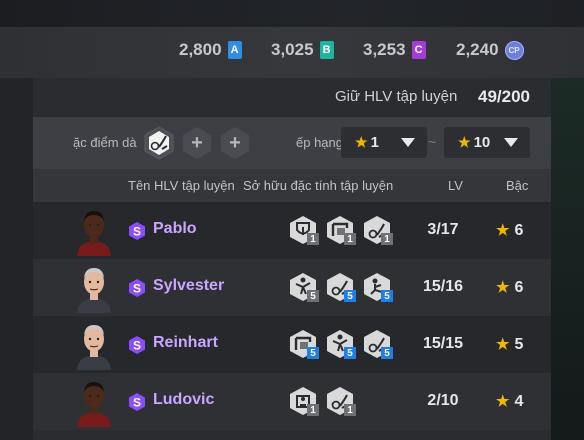 The width and height of the screenshot is (584, 440). What do you see at coordinates (443, 400) in the screenshot?
I see `coach-level: 2/10` at bounding box center [443, 400].